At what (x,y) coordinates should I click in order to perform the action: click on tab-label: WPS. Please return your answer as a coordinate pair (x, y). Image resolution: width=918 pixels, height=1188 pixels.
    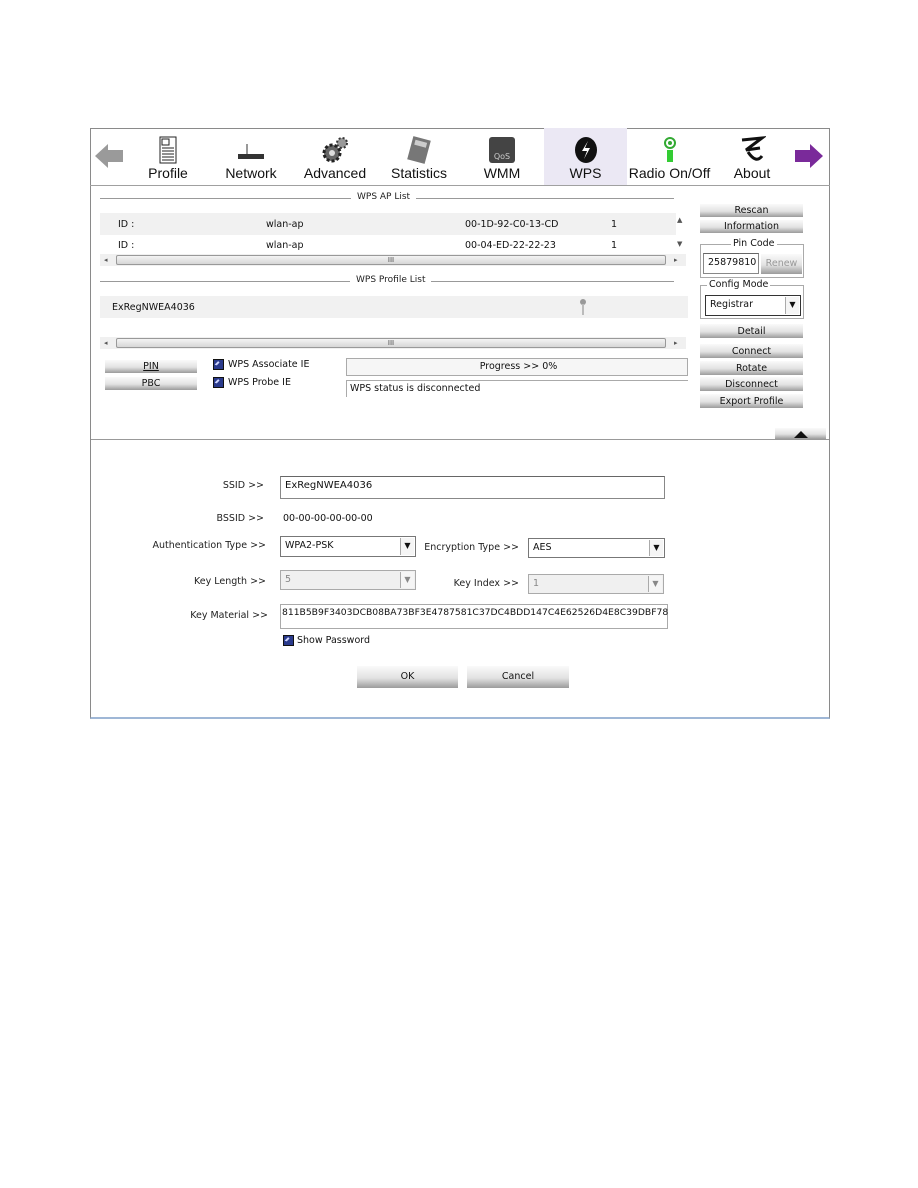
    Looking at the image, I should click on (585, 173).